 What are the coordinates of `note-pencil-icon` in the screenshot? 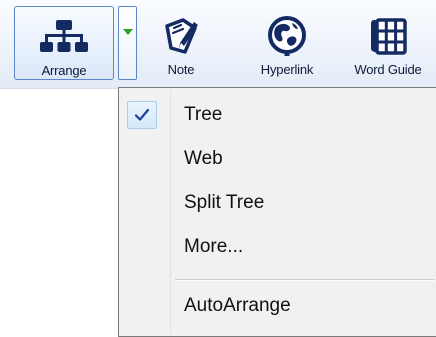 It's located at (181, 36).